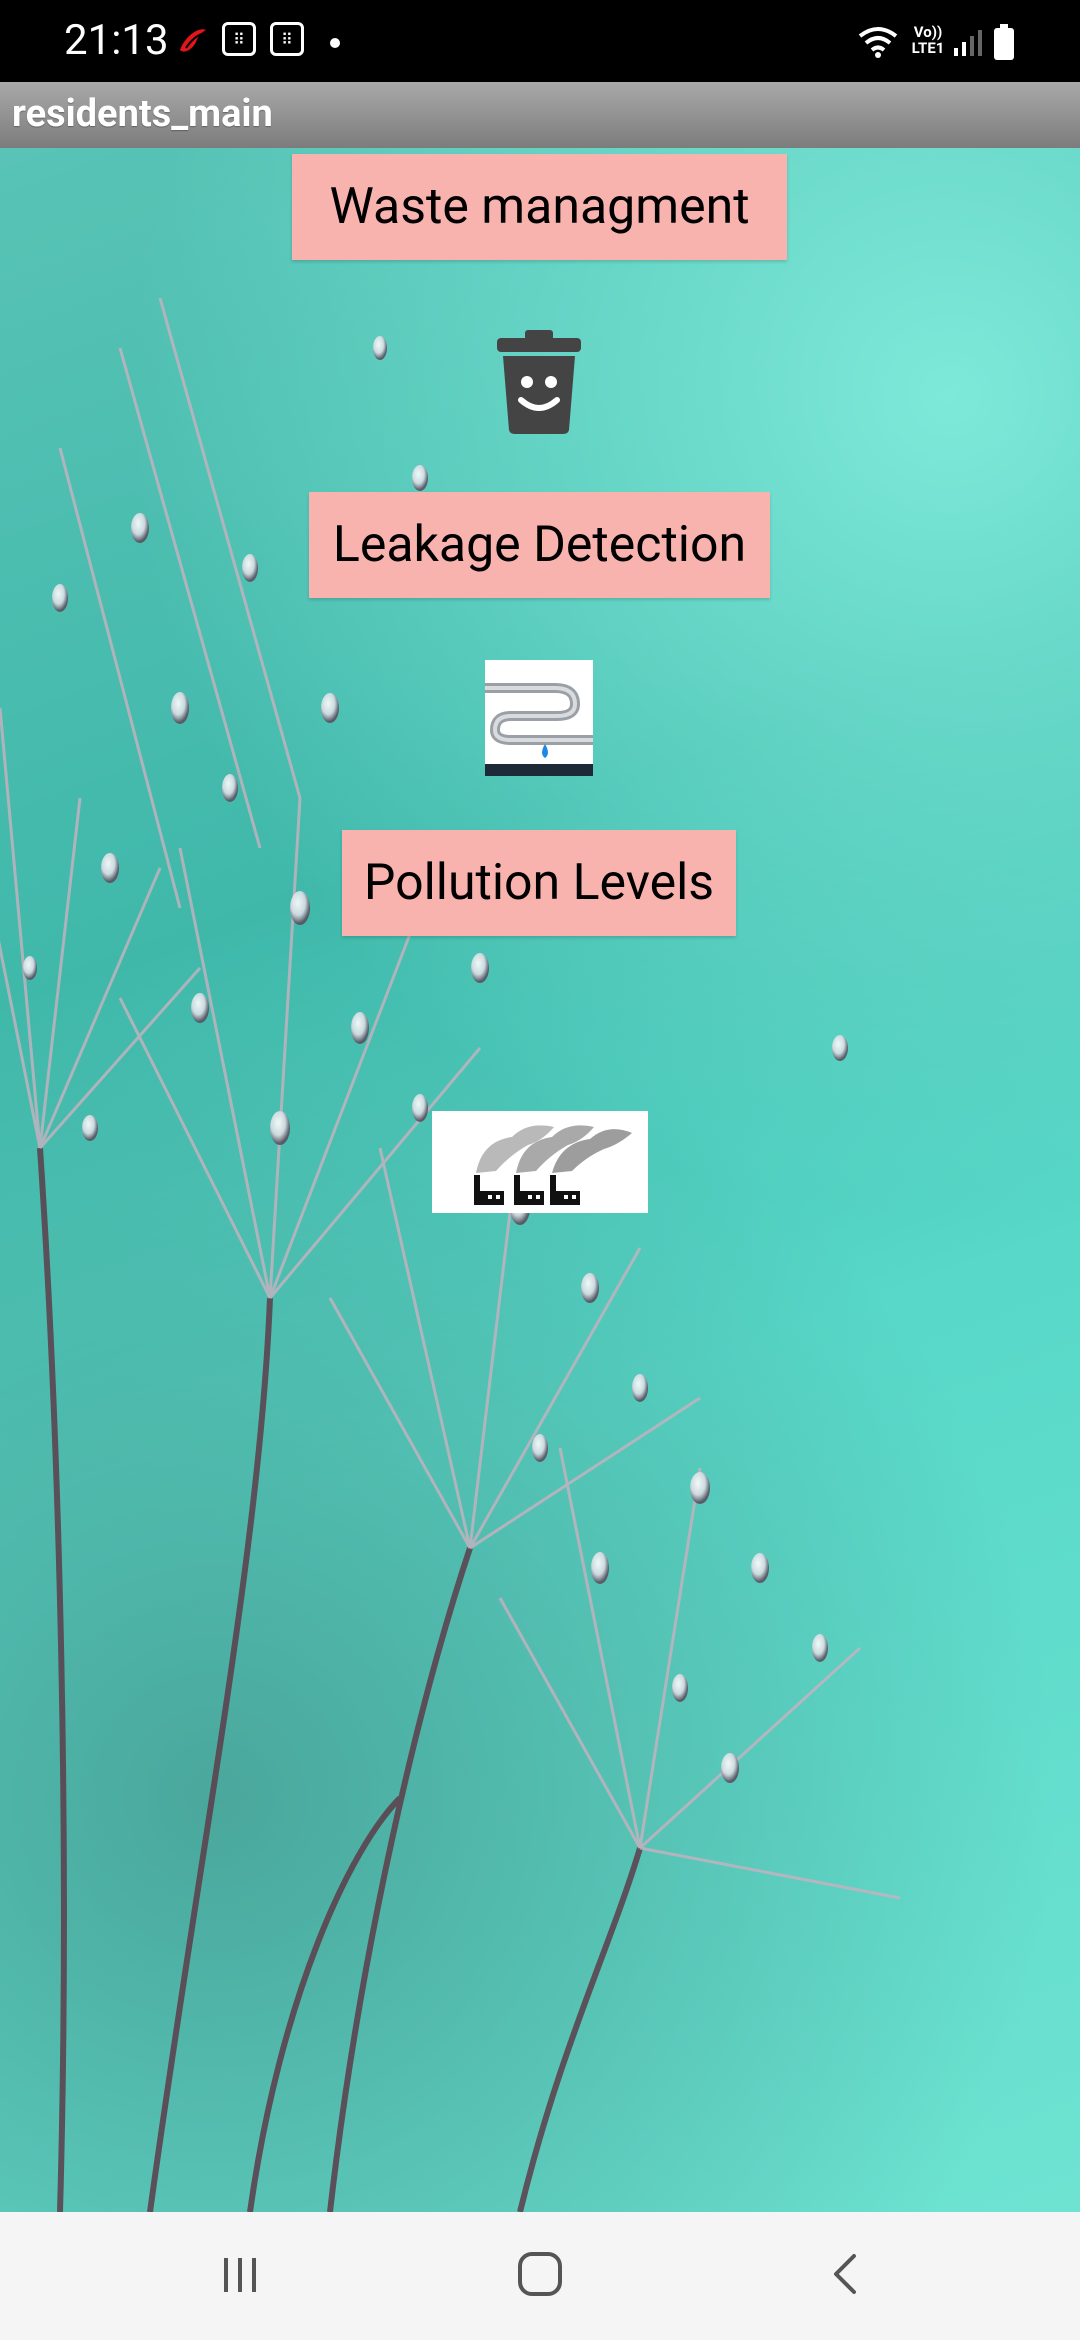 The height and width of the screenshot is (2340, 1080). What do you see at coordinates (1004, 42) in the screenshot?
I see `battery-icon` at bounding box center [1004, 42].